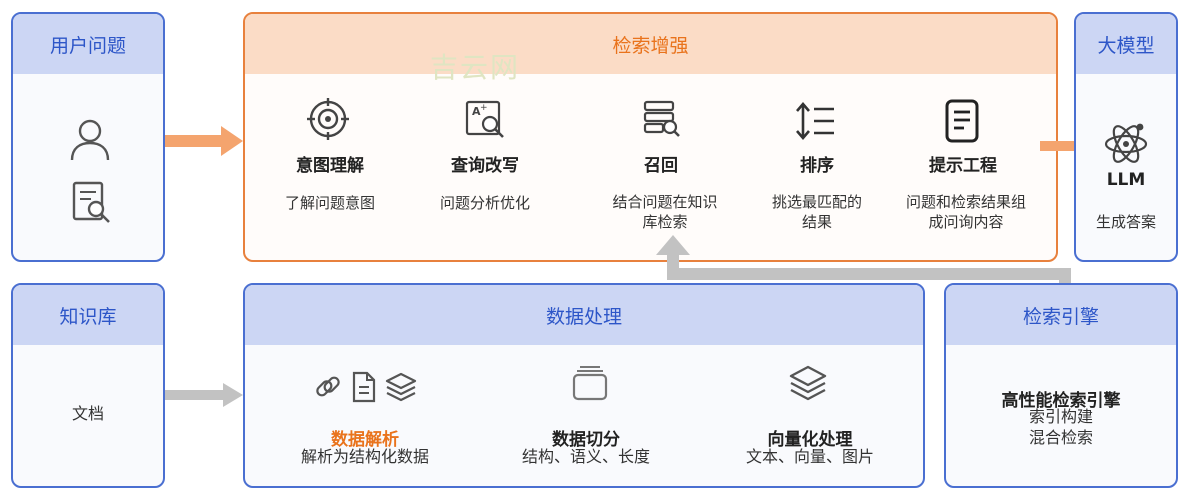 The height and width of the screenshot is (500, 1189). What do you see at coordinates (204, 395) in the screenshot?
I see `arrow-knowledge-to-processing` at bounding box center [204, 395].